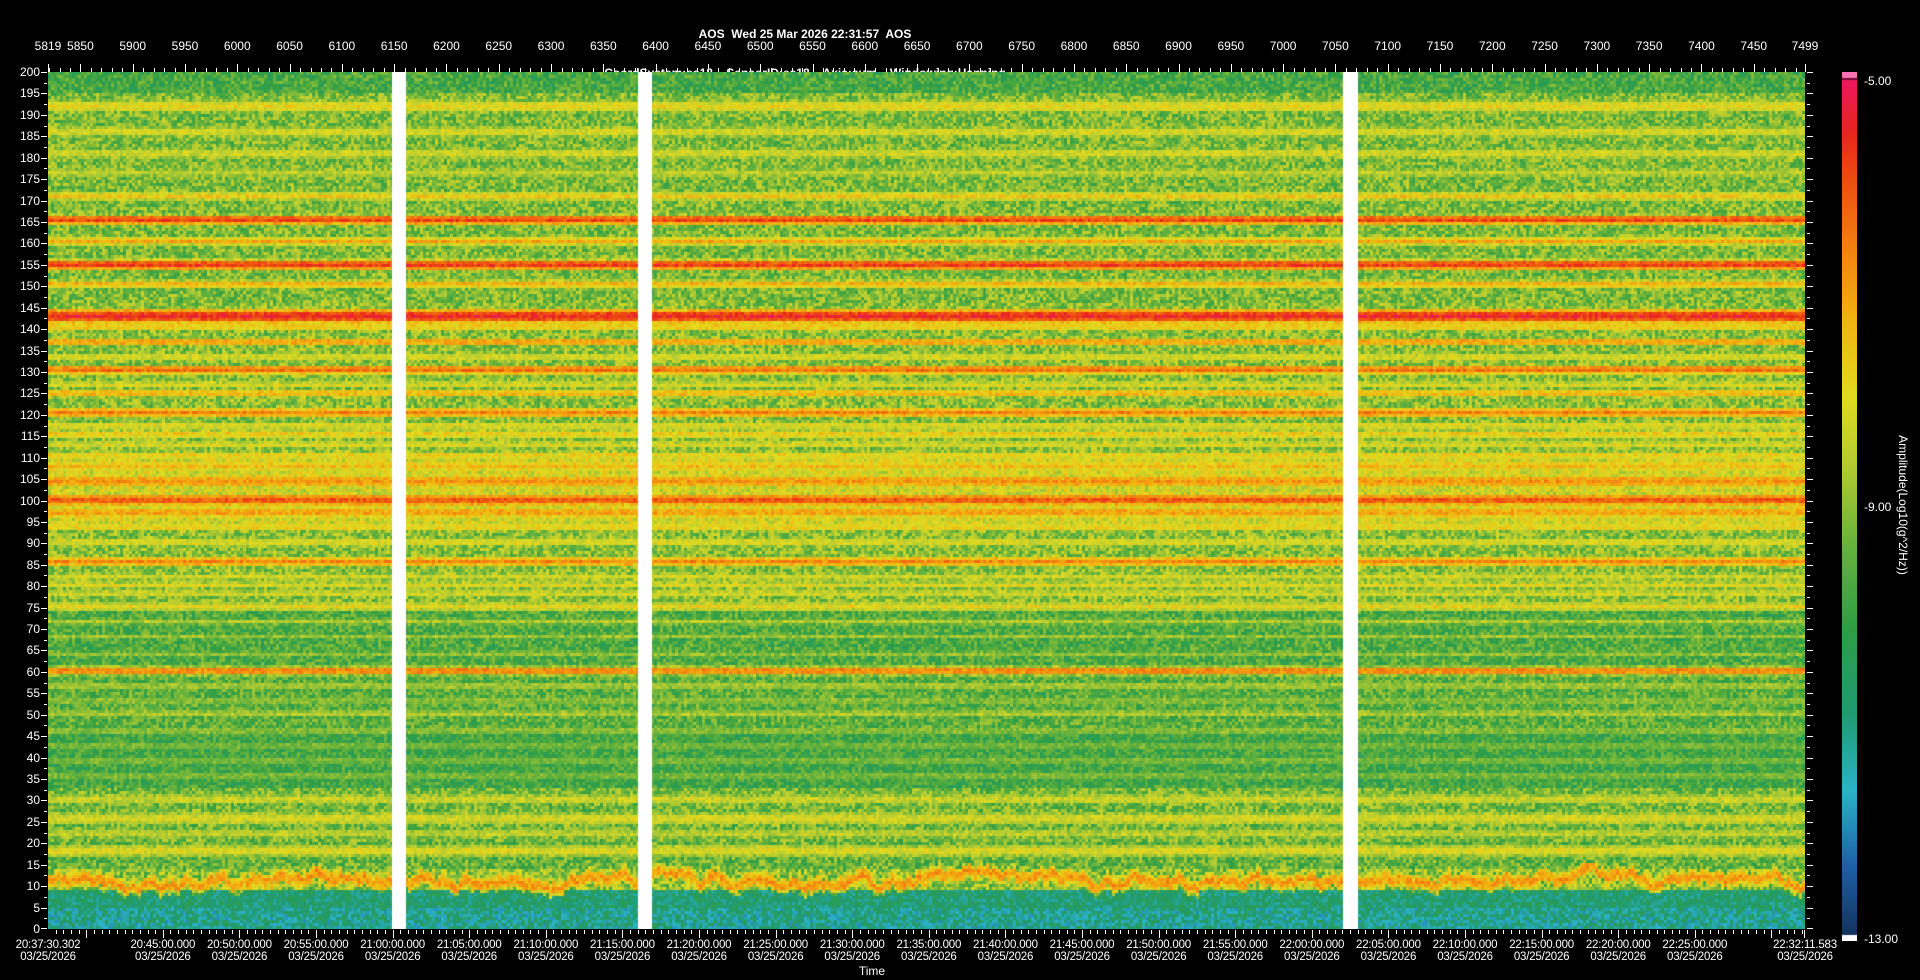 The width and height of the screenshot is (1920, 980). What do you see at coordinates (1541, 951) in the screenshot?
I see `bottom-axis-tick-label: 22:15:00.000 03/25/2026` at bounding box center [1541, 951].